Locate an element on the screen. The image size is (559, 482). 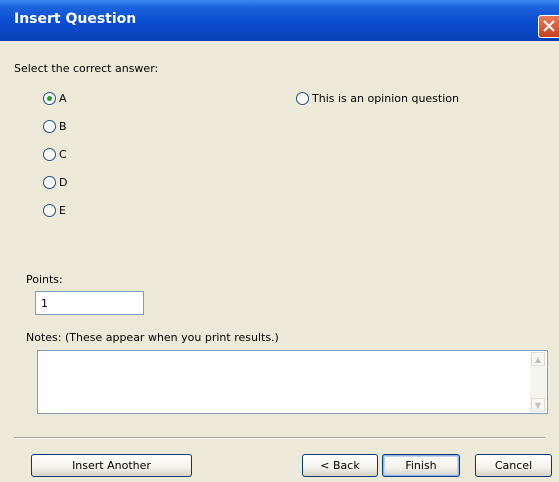
points-value: 1 is located at coordinates (44, 303).